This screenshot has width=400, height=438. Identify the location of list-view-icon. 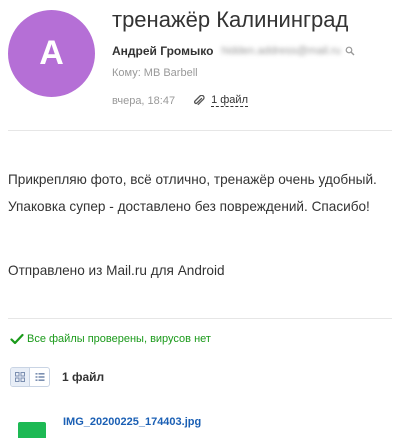
(39, 377).